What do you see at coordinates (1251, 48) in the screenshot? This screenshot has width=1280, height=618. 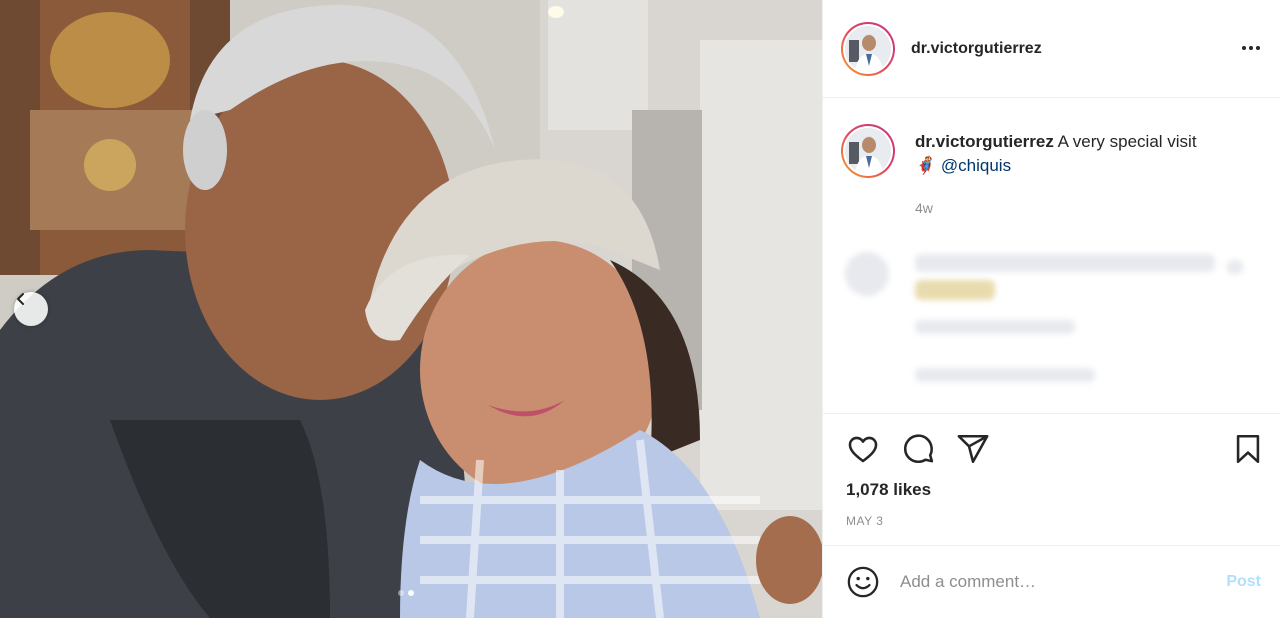 I see `more-options-icon` at bounding box center [1251, 48].